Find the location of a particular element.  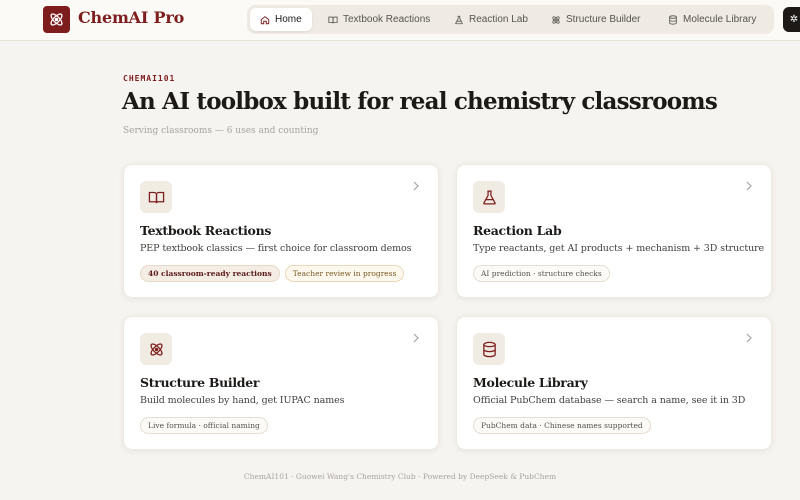

home-icon is located at coordinates (265, 19).